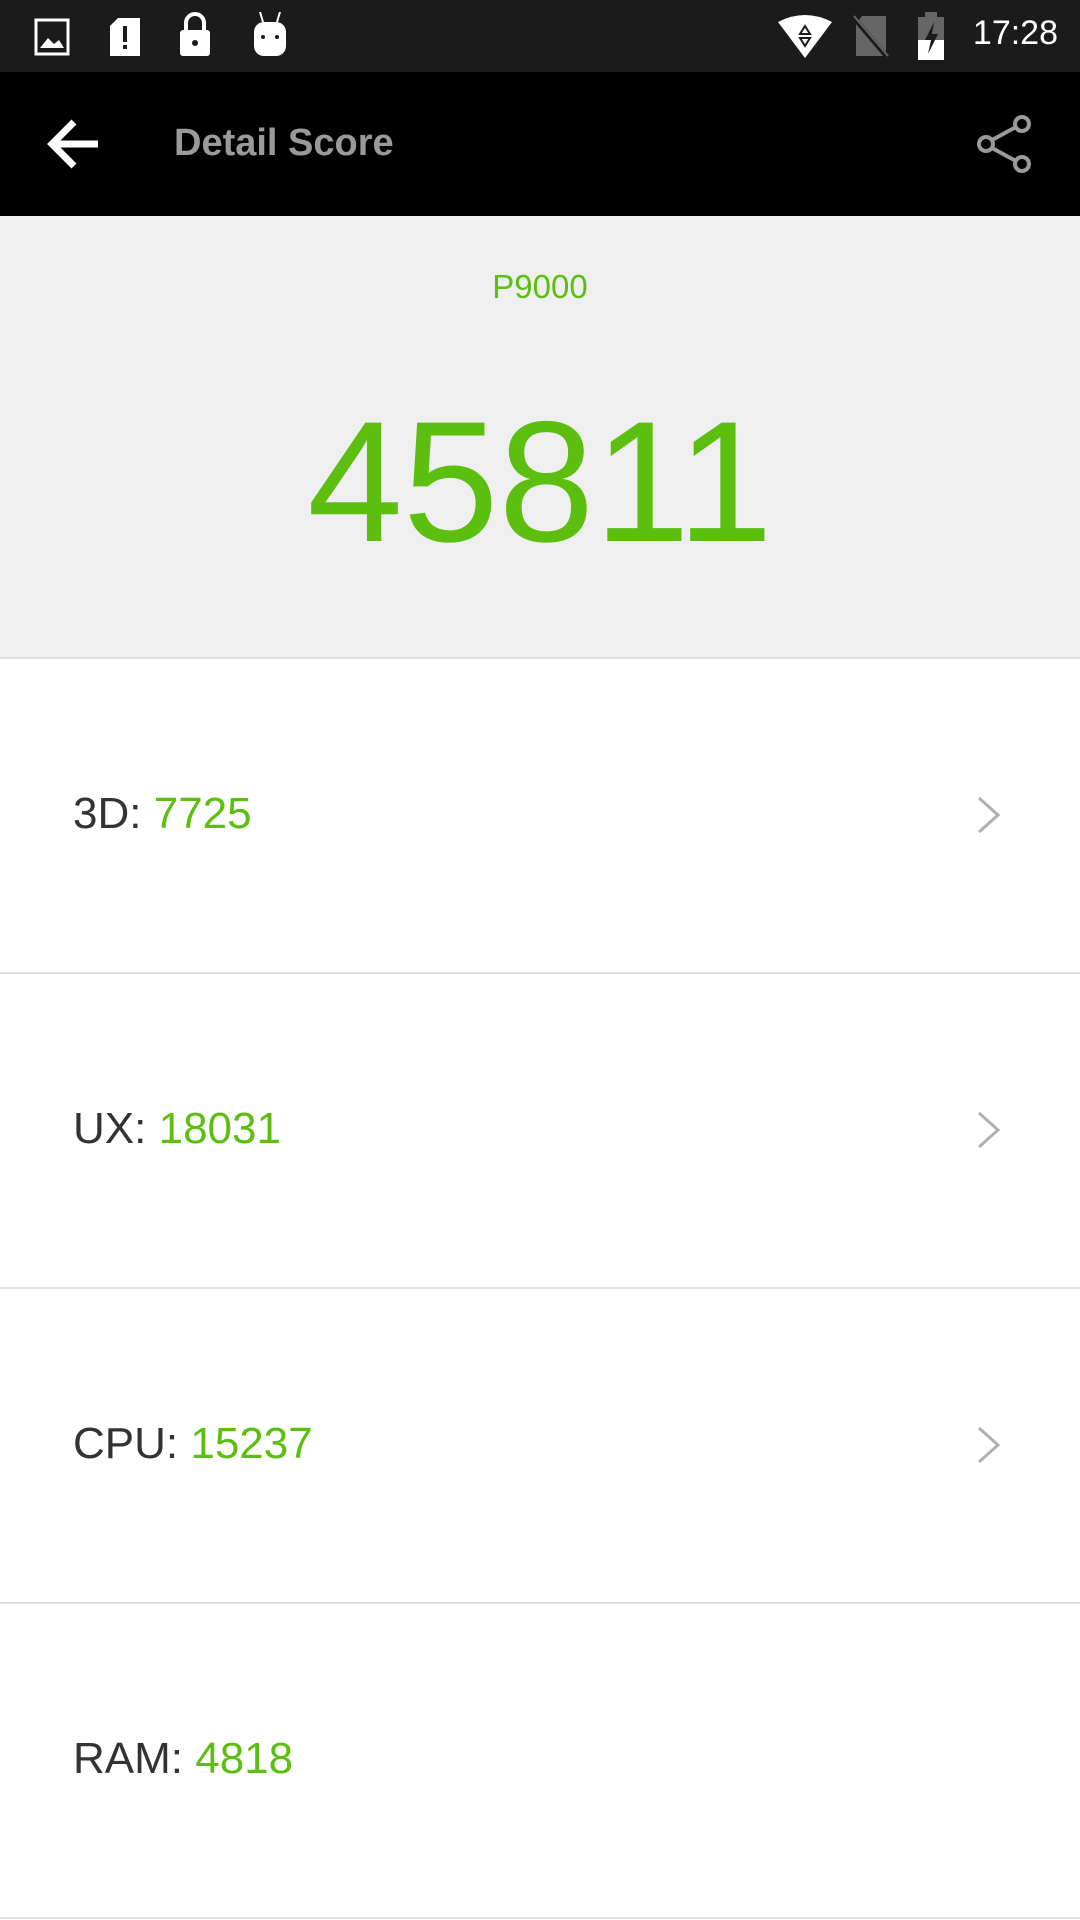  Describe the element at coordinates (931, 36) in the screenshot. I see `battery-charging-icon` at that location.